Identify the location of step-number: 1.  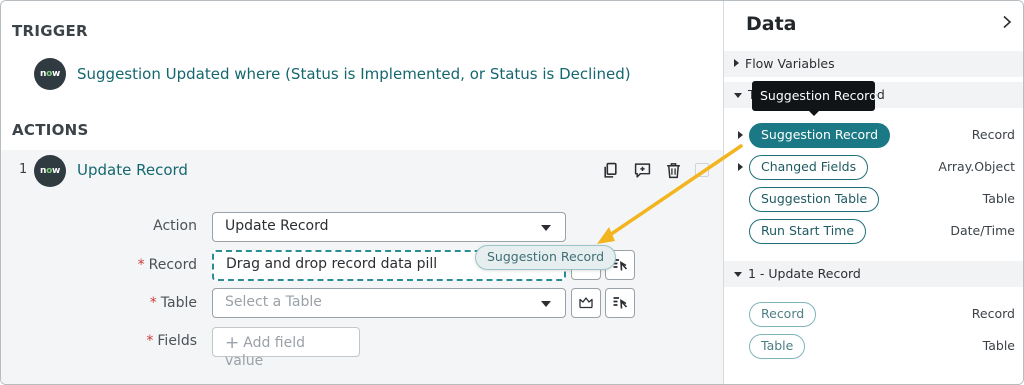
(23, 169).